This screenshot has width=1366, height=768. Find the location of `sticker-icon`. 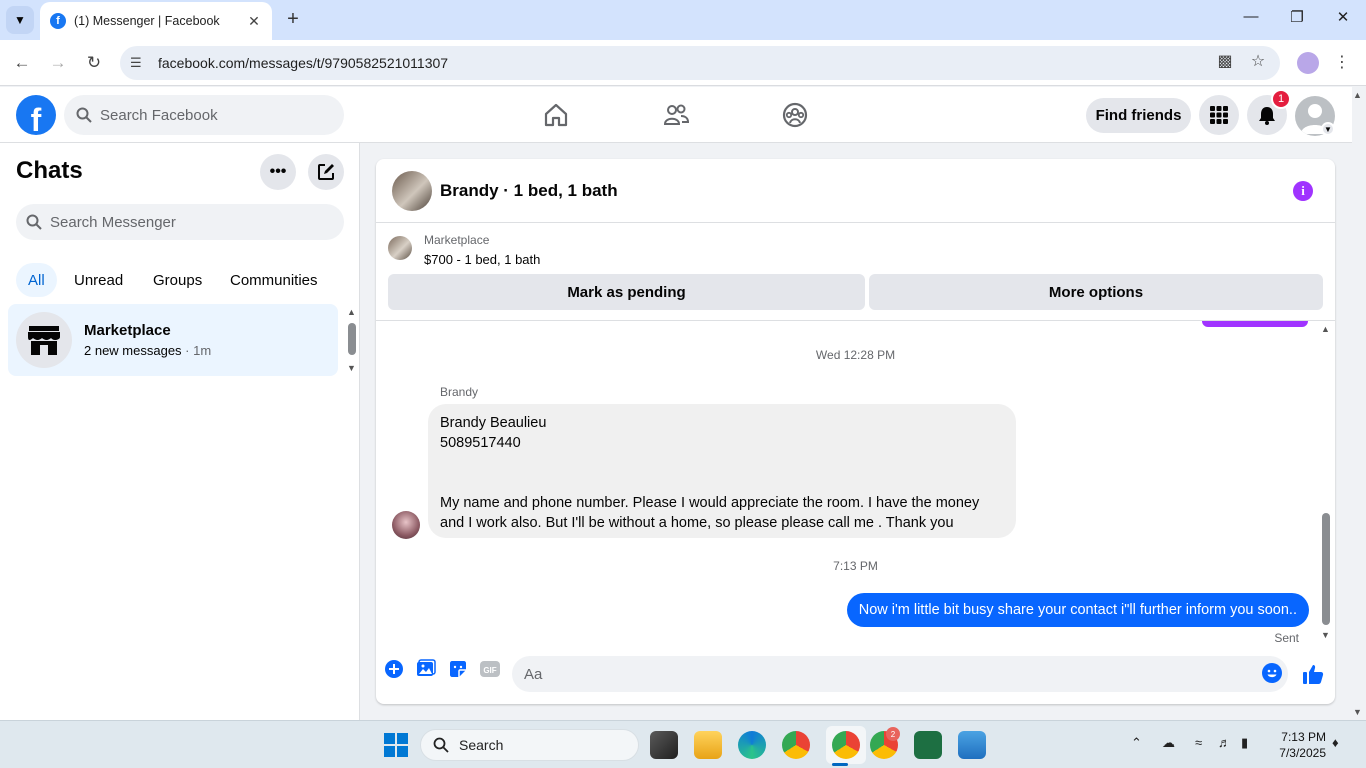

sticker-icon is located at coordinates (458, 669).